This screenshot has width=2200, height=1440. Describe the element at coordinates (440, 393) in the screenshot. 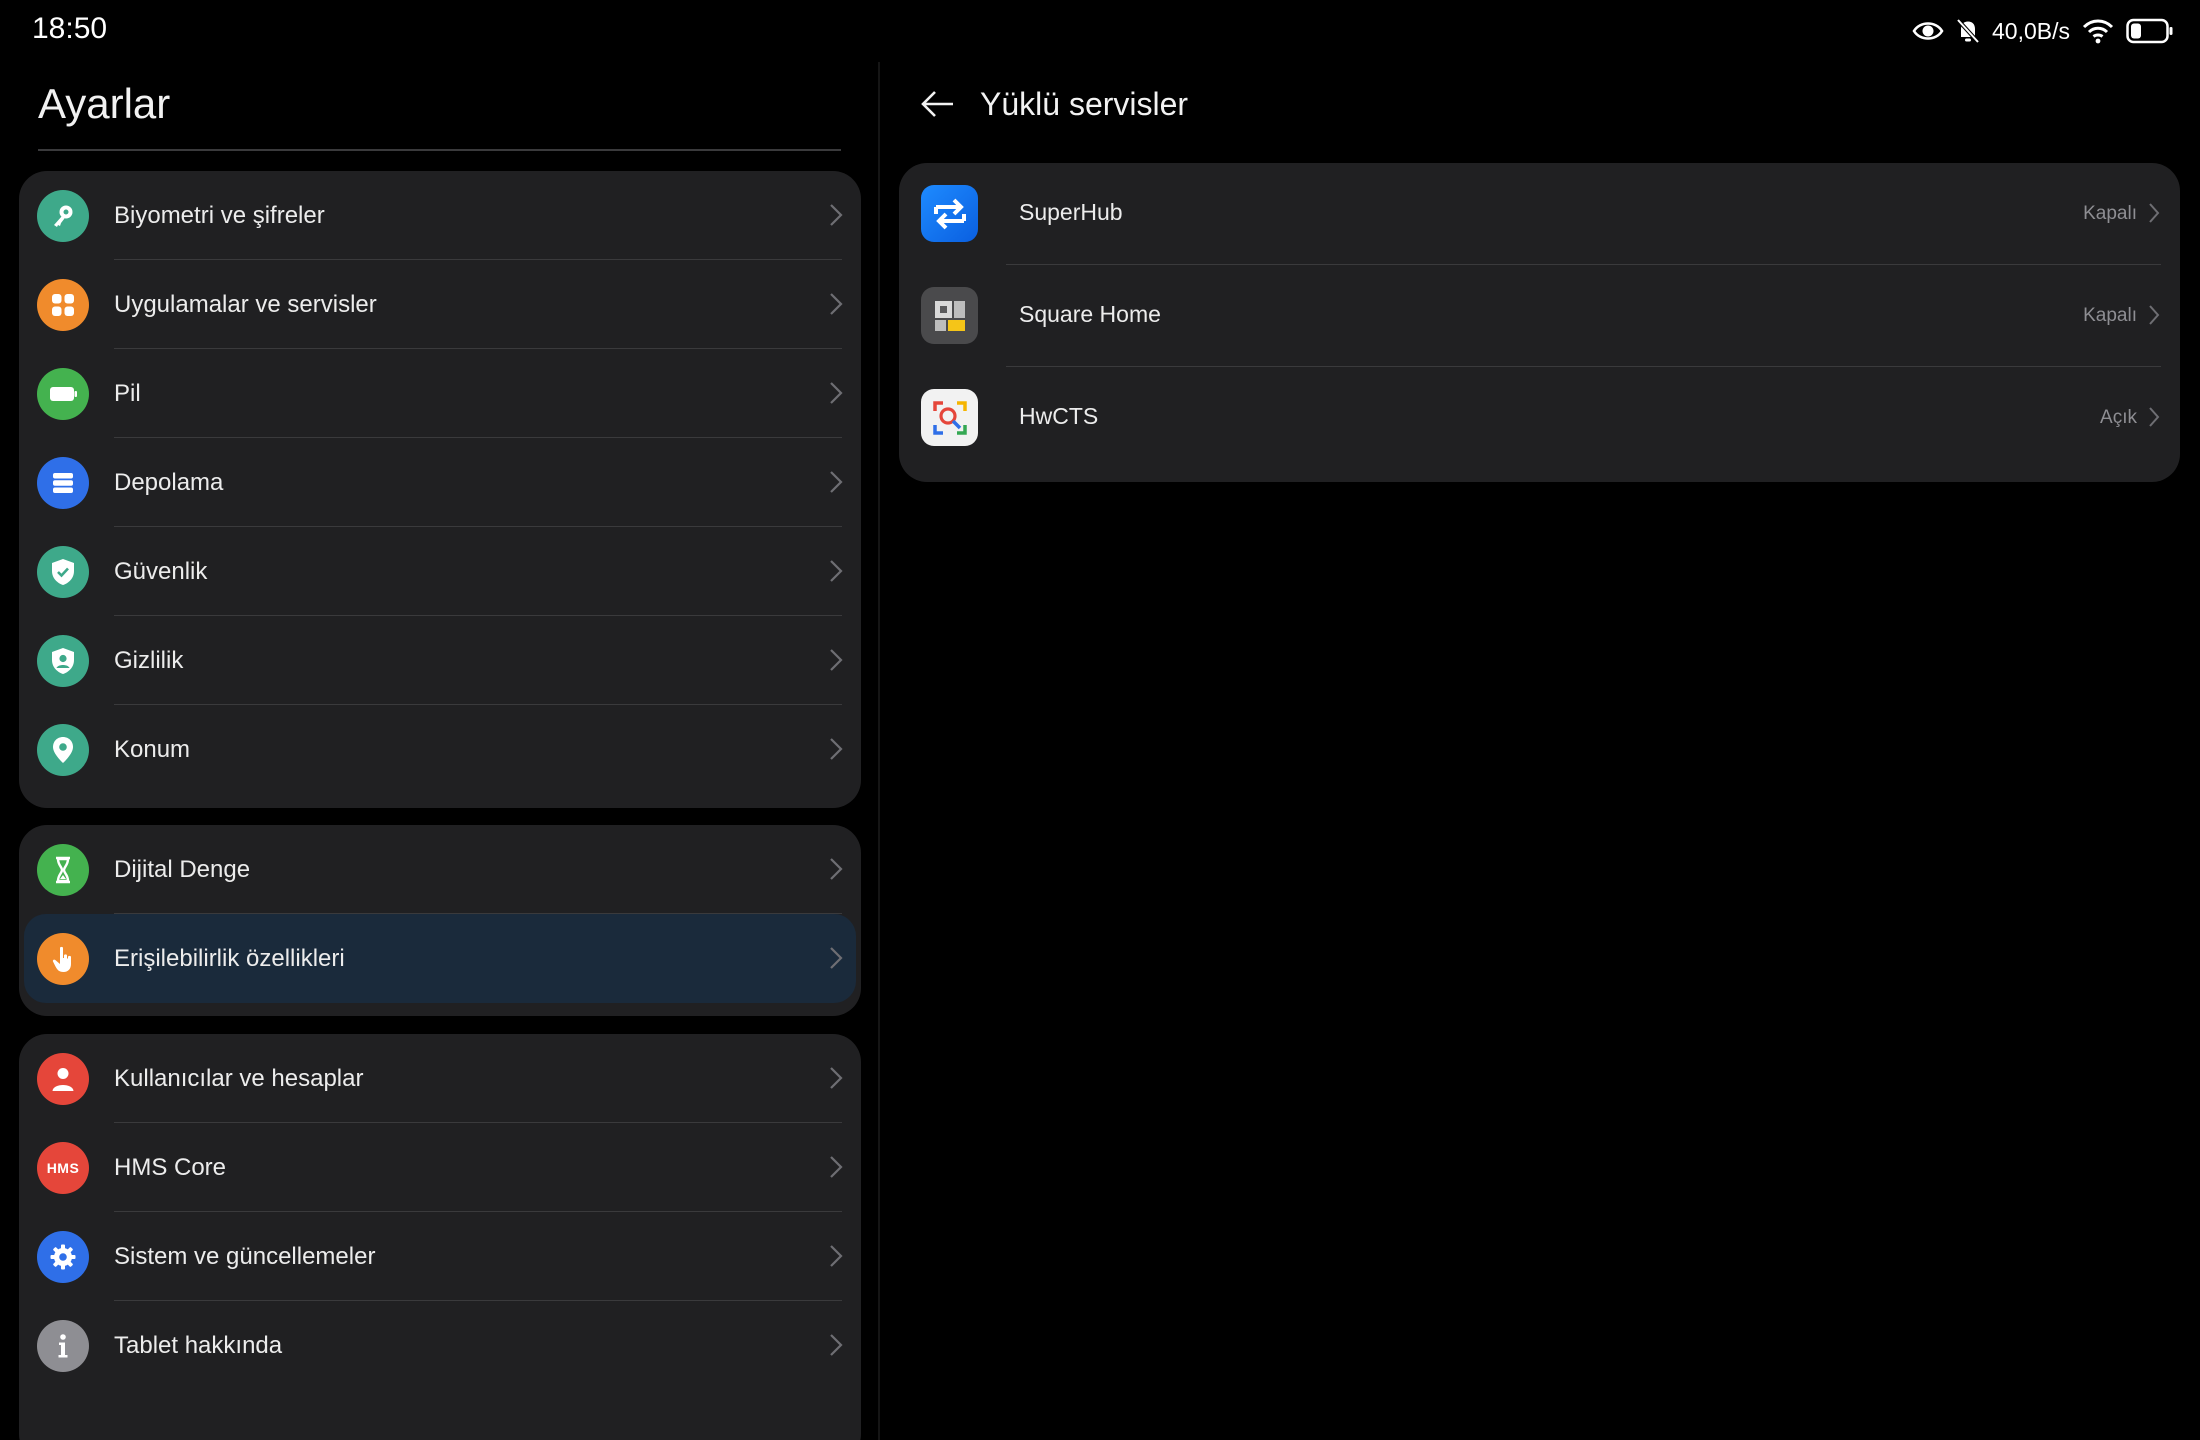

I see `settings-item-battery: Pil` at that location.